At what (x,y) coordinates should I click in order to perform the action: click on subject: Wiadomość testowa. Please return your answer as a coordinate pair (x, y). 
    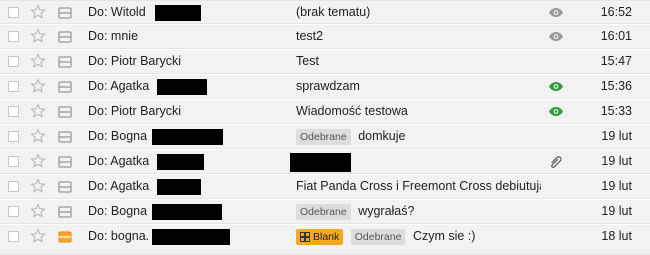
    Looking at the image, I should click on (352, 111).